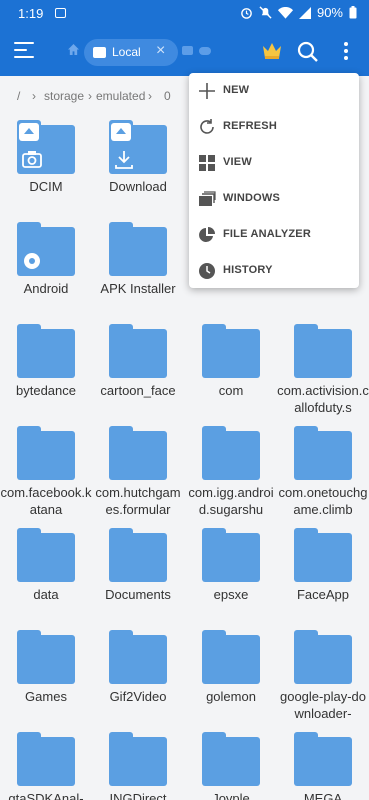 The image size is (369, 800). I want to click on folder-item: epsxe, so click(231, 572).